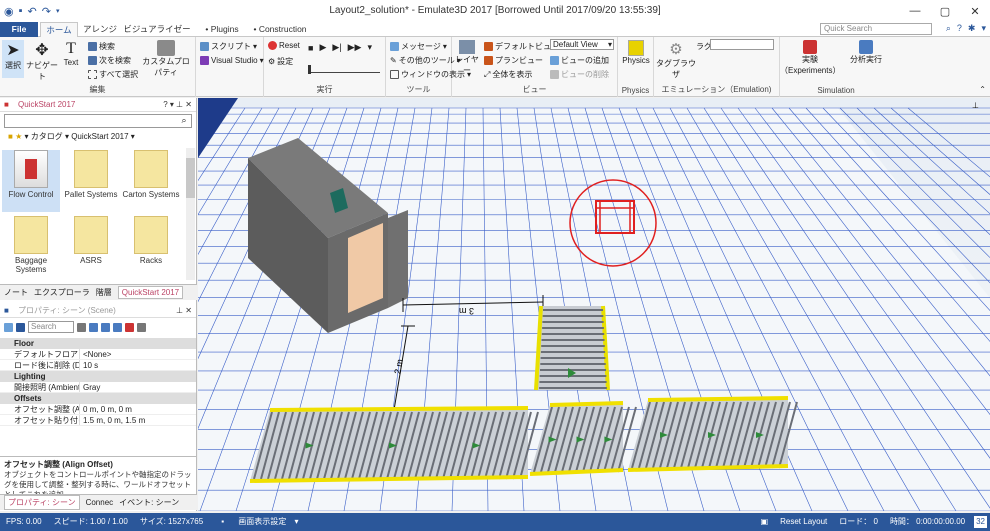 Image resolution: width=990 pixels, height=531 pixels. Describe the element at coordinates (803, 522) in the screenshot. I see `reset-layout-button: Reset Layout` at that location.